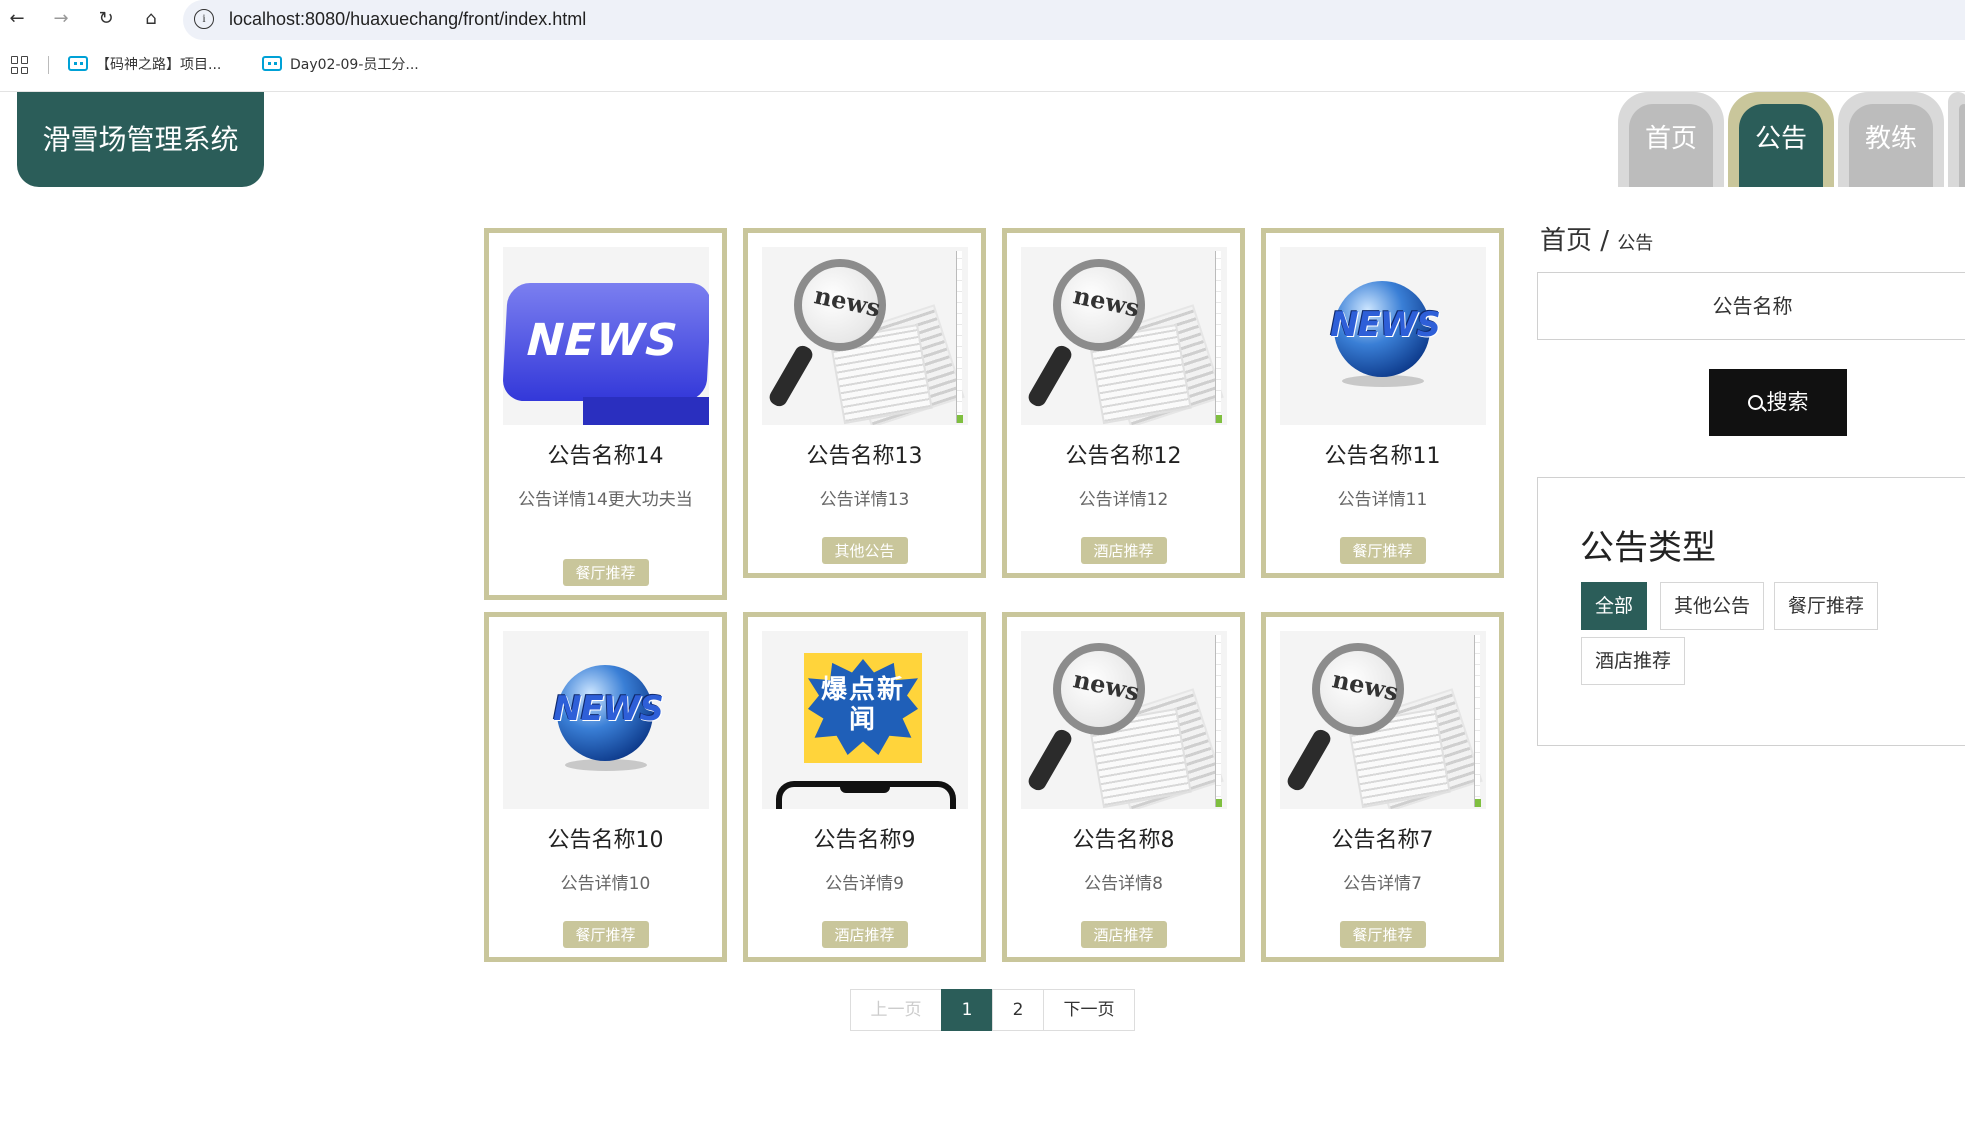 The image size is (1965, 1124). I want to click on card-desc: 公告详情10, so click(605, 884).